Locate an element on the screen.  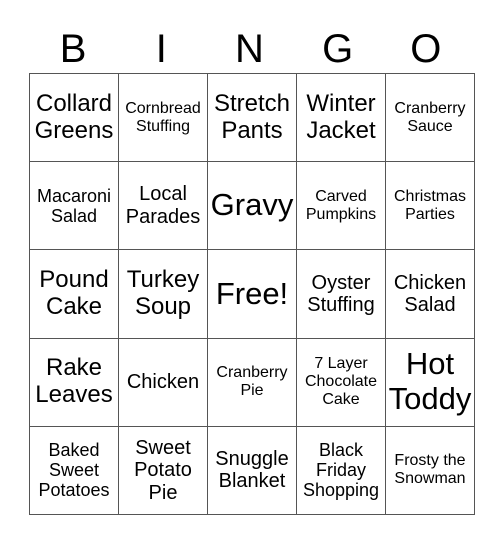
bingo-cell: Rake Leaves is located at coordinates (74, 382).